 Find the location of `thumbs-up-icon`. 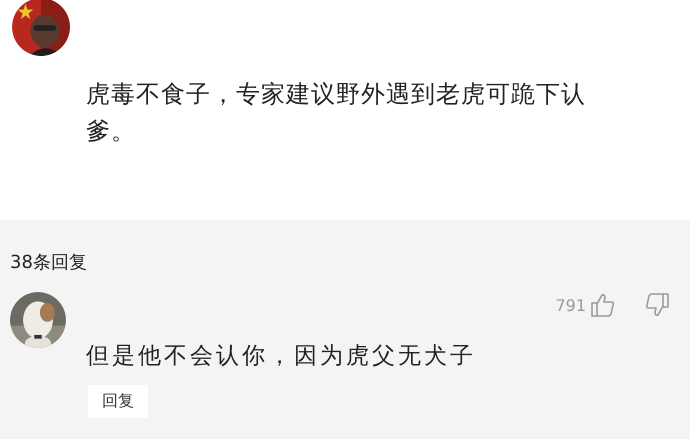

thumbs-up-icon is located at coordinates (603, 305).